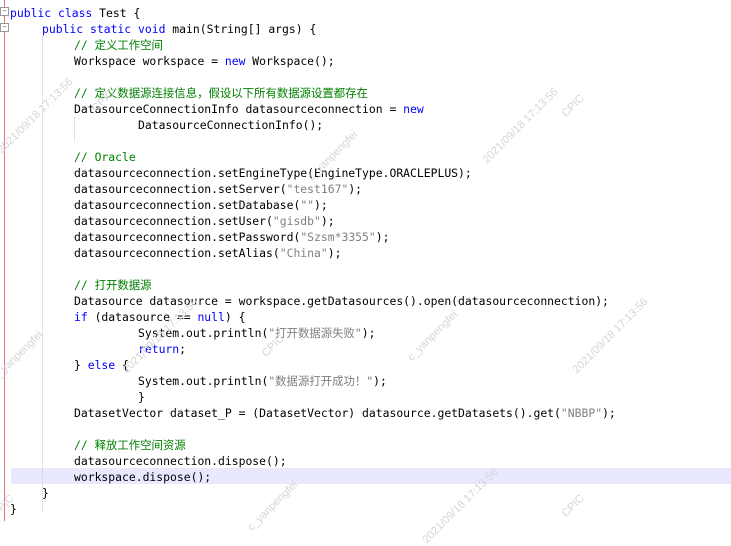 Image resolution: width=731 pixels, height=546 pixels. Describe the element at coordinates (177, 253) in the screenshot. I see `code-text: datasourceconnection.setAlias(` at that location.